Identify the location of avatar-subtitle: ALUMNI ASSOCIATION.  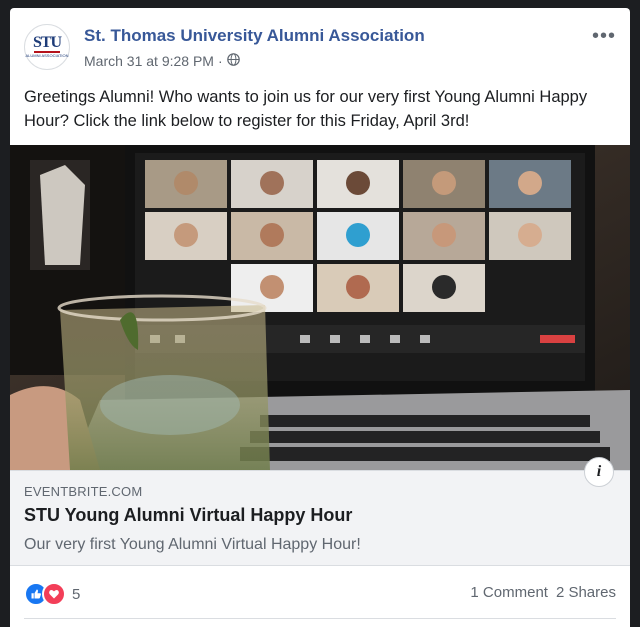
(47, 55).